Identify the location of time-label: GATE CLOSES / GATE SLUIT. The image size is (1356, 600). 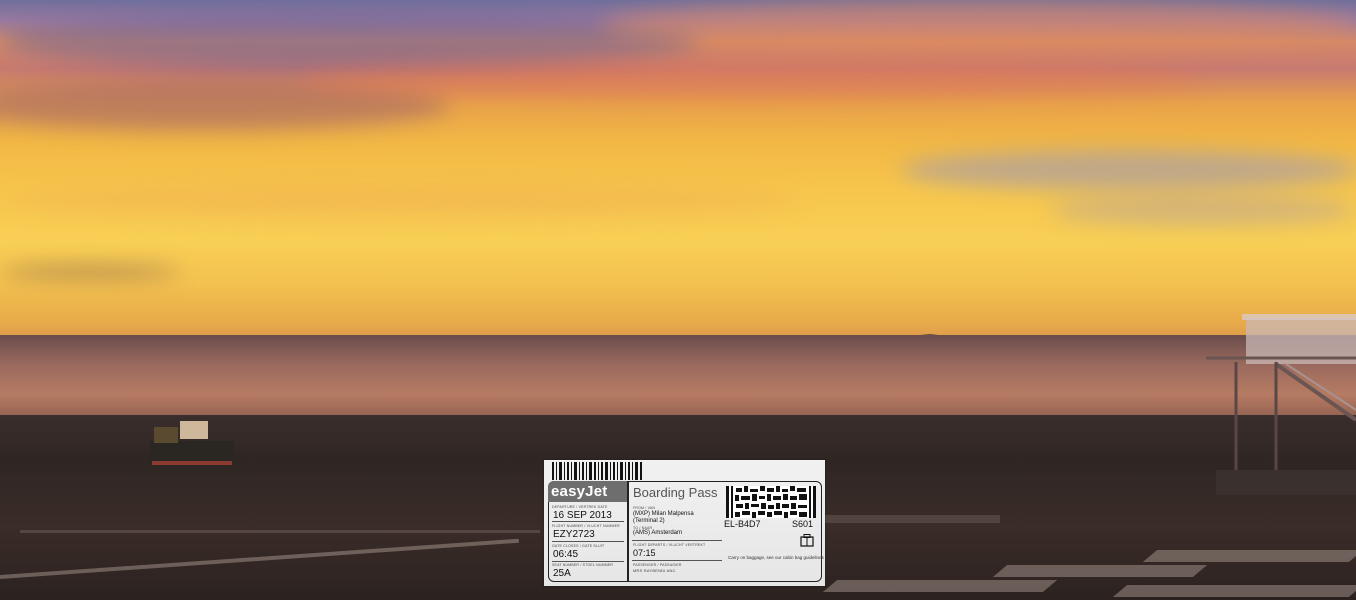
(578, 546).